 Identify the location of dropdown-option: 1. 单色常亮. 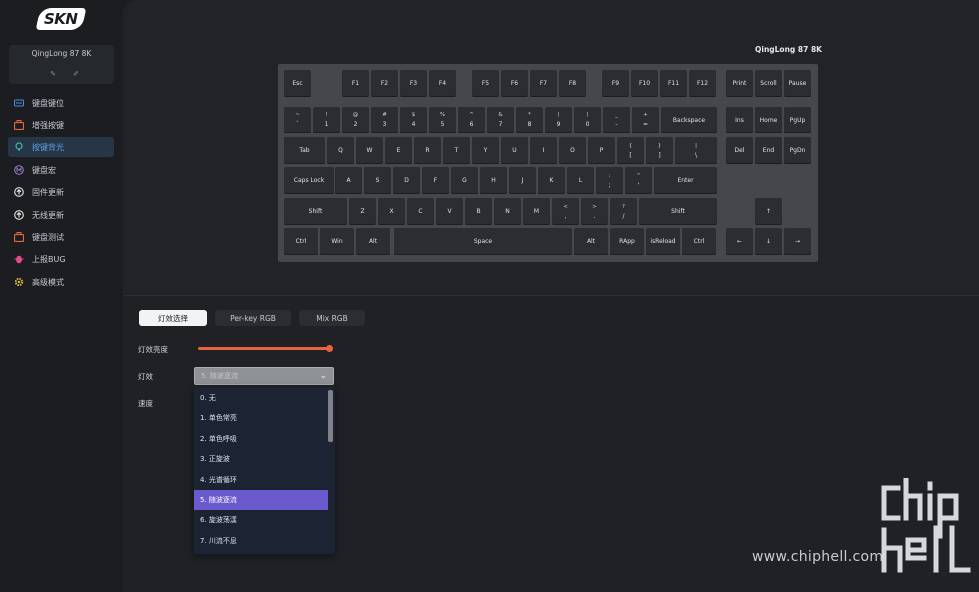
(261, 418).